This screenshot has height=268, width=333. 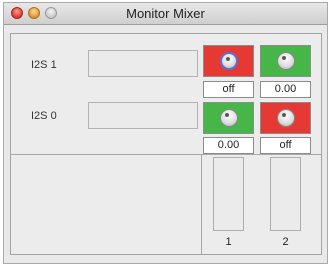 I want to click on title-bar: Monitor Mixer, so click(x=165, y=14).